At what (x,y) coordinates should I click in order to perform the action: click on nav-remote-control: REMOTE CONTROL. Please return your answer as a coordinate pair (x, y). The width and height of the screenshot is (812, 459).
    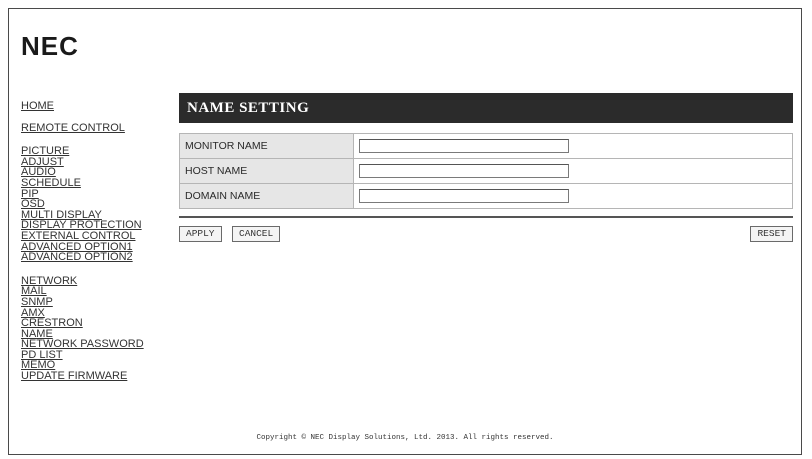
    Looking at the image, I should click on (96, 128).